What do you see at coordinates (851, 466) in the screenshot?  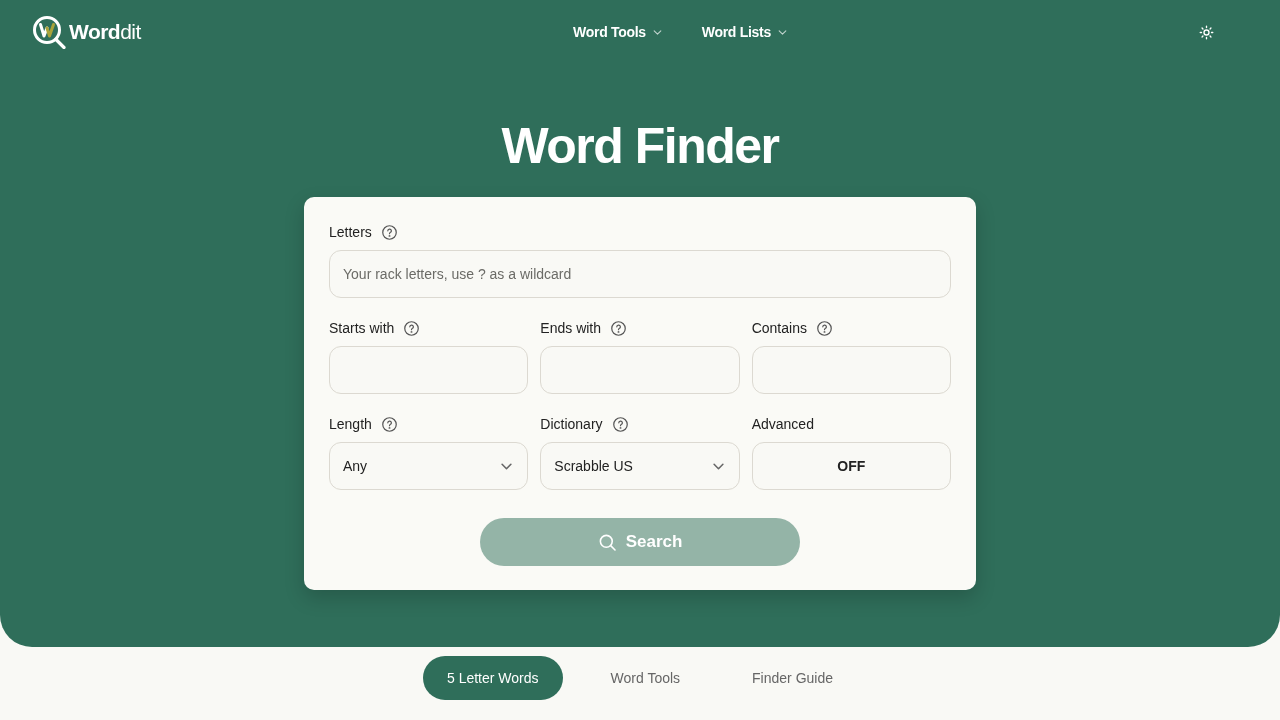 I see `toggle-button: OFF` at bounding box center [851, 466].